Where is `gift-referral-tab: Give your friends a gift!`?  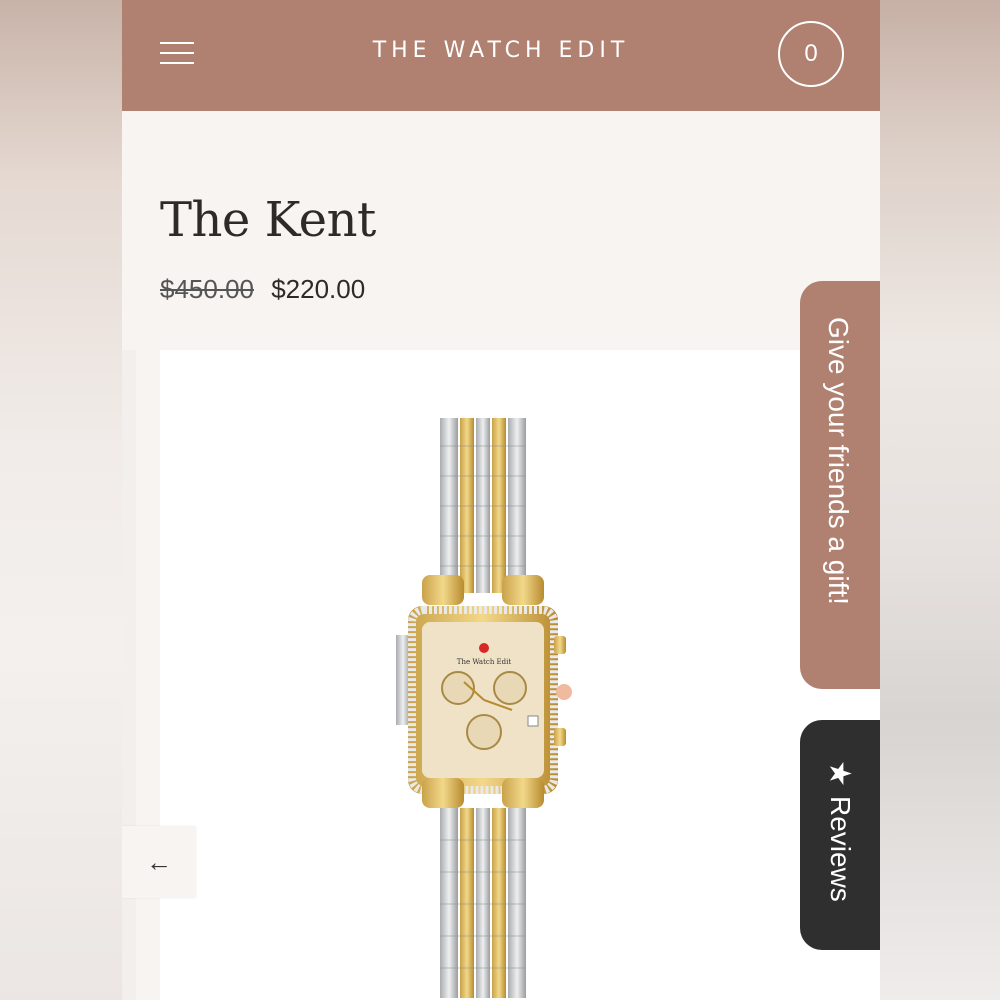
gift-referral-tab: Give your friends a gift! is located at coordinates (840, 485).